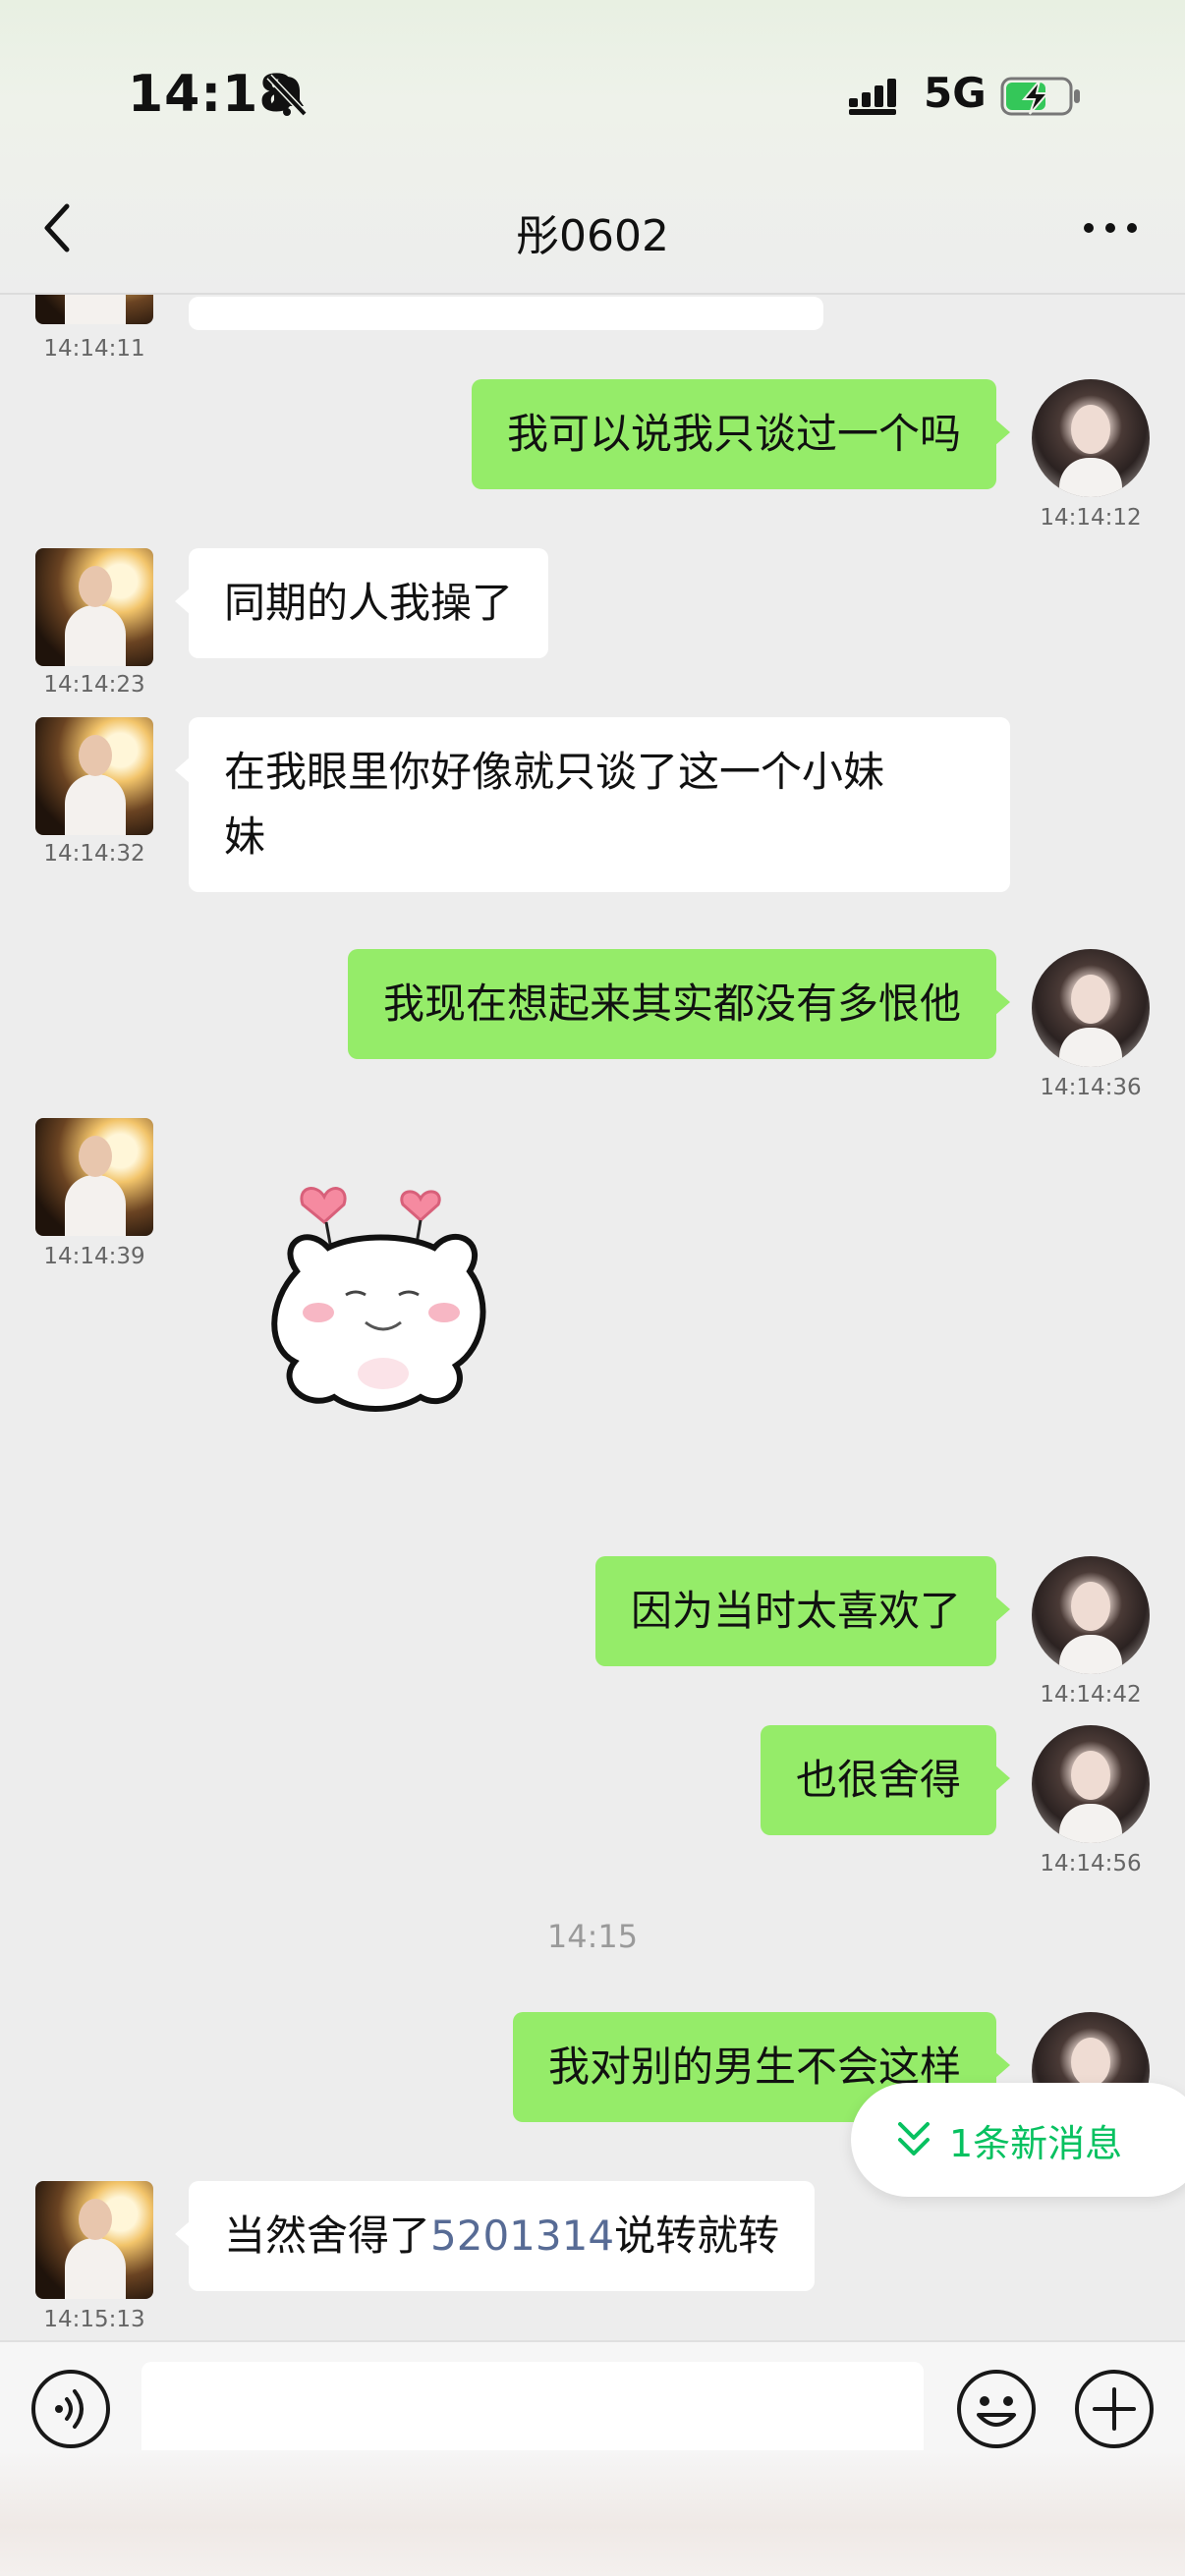  Describe the element at coordinates (592, 1936) in the screenshot. I see `time-divider: 14:15` at that location.